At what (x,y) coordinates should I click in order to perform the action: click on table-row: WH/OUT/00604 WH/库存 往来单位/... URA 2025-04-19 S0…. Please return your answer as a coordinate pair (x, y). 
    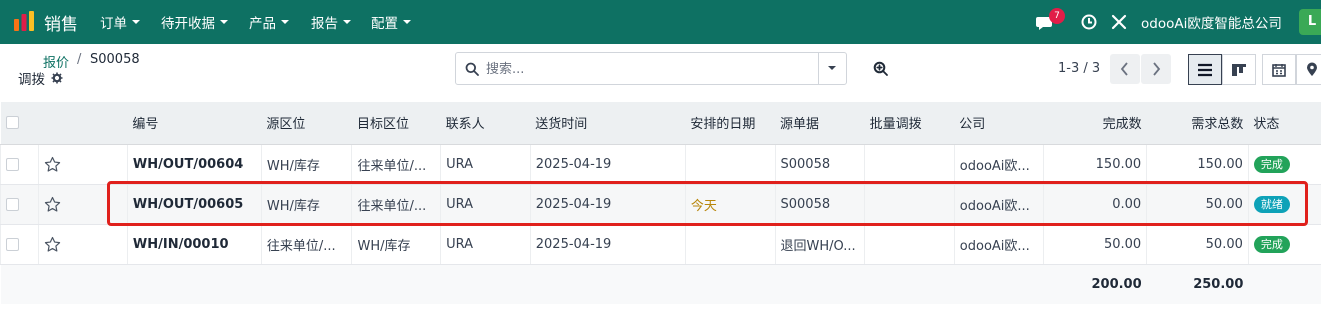
    Looking at the image, I should click on (660, 164).